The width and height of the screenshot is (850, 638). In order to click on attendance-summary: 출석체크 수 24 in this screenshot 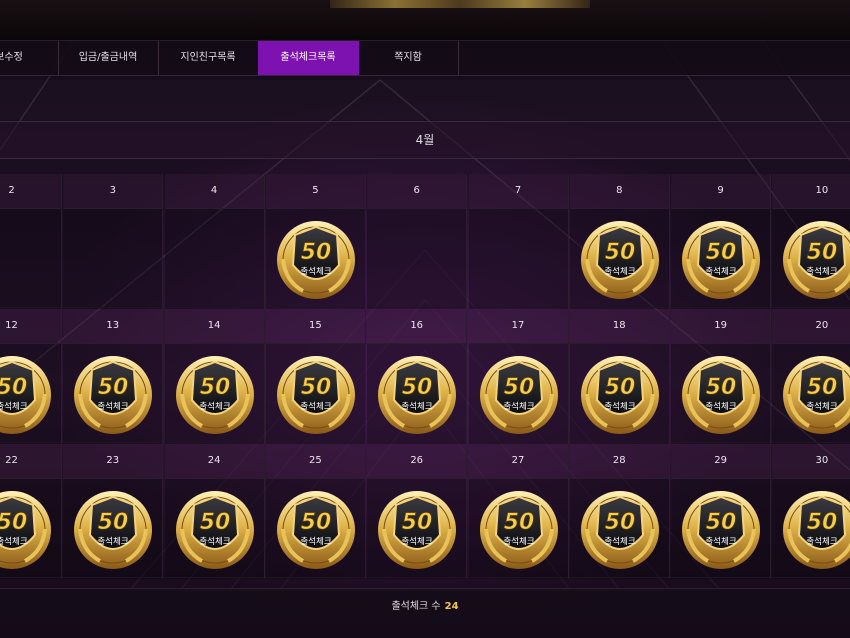, I will do `click(425, 606)`.